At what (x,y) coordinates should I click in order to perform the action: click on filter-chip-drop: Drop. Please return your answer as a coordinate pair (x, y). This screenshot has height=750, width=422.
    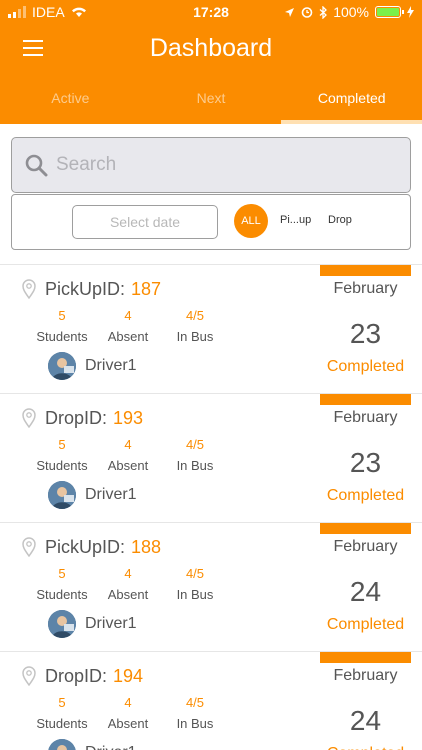
    Looking at the image, I should click on (340, 220).